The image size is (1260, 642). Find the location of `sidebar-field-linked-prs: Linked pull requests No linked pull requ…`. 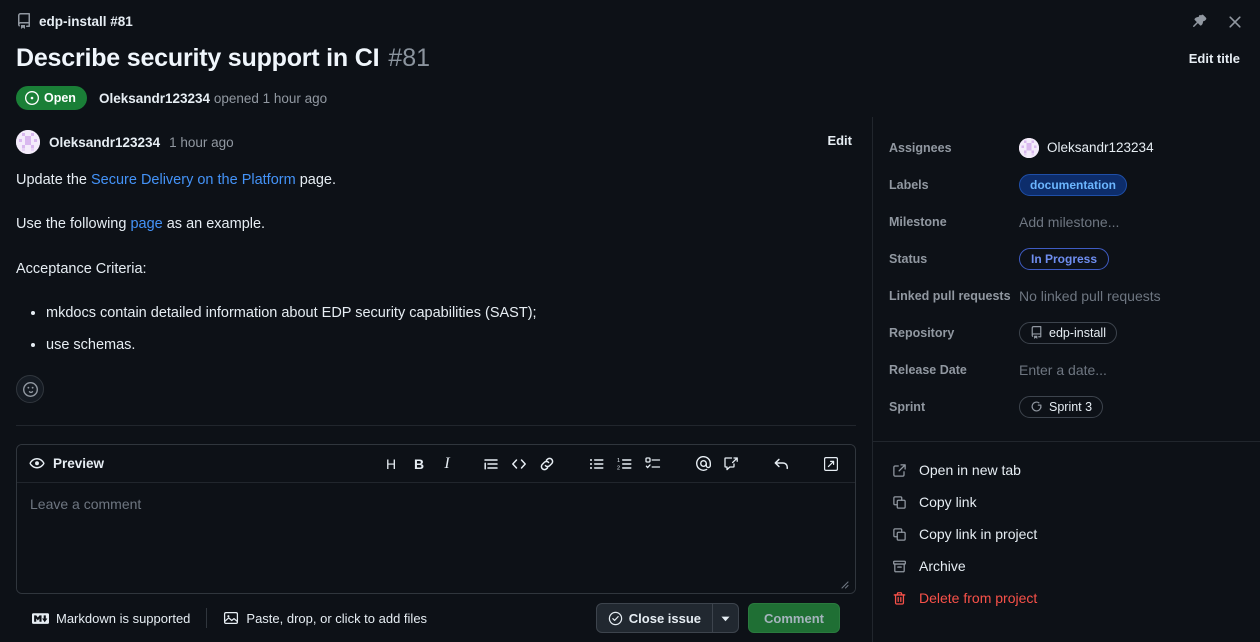

sidebar-field-linked-prs: Linked pull requests No linked pull requ… is located at coordinates (1066, 295).